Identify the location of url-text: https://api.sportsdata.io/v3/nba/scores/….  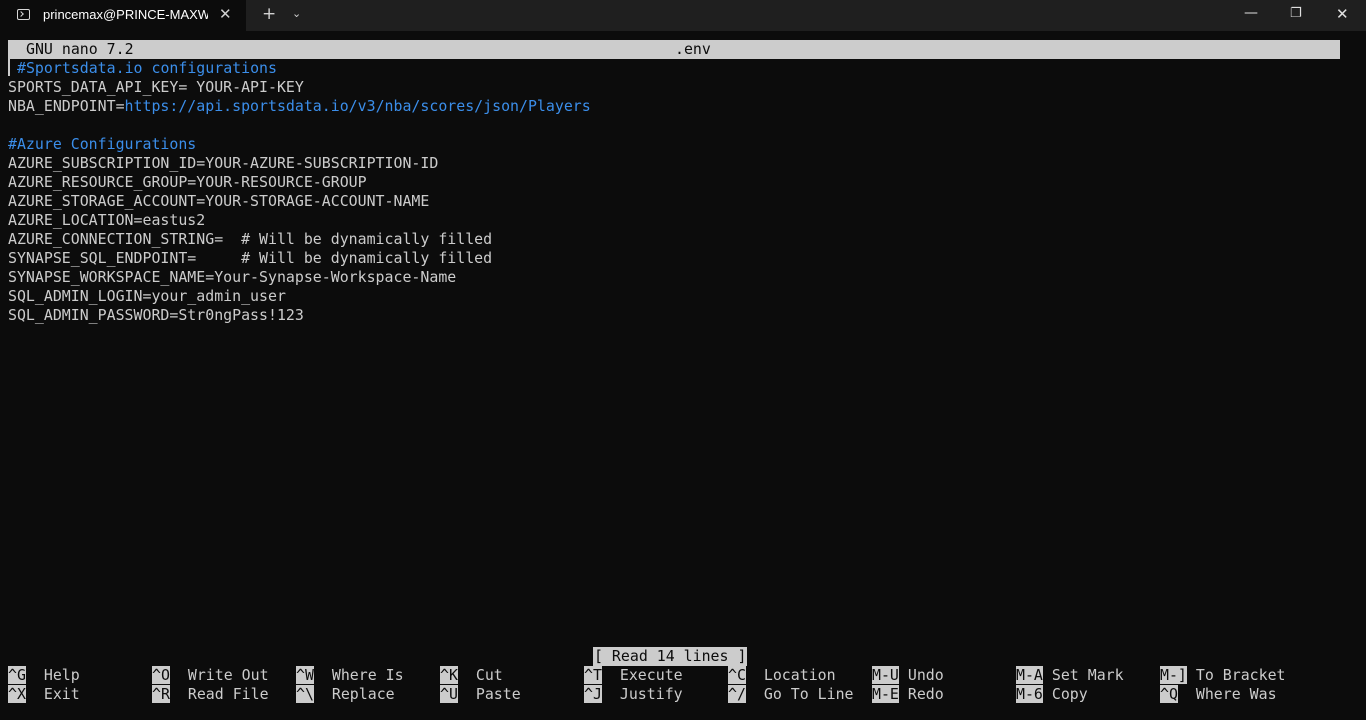
(357, 106).